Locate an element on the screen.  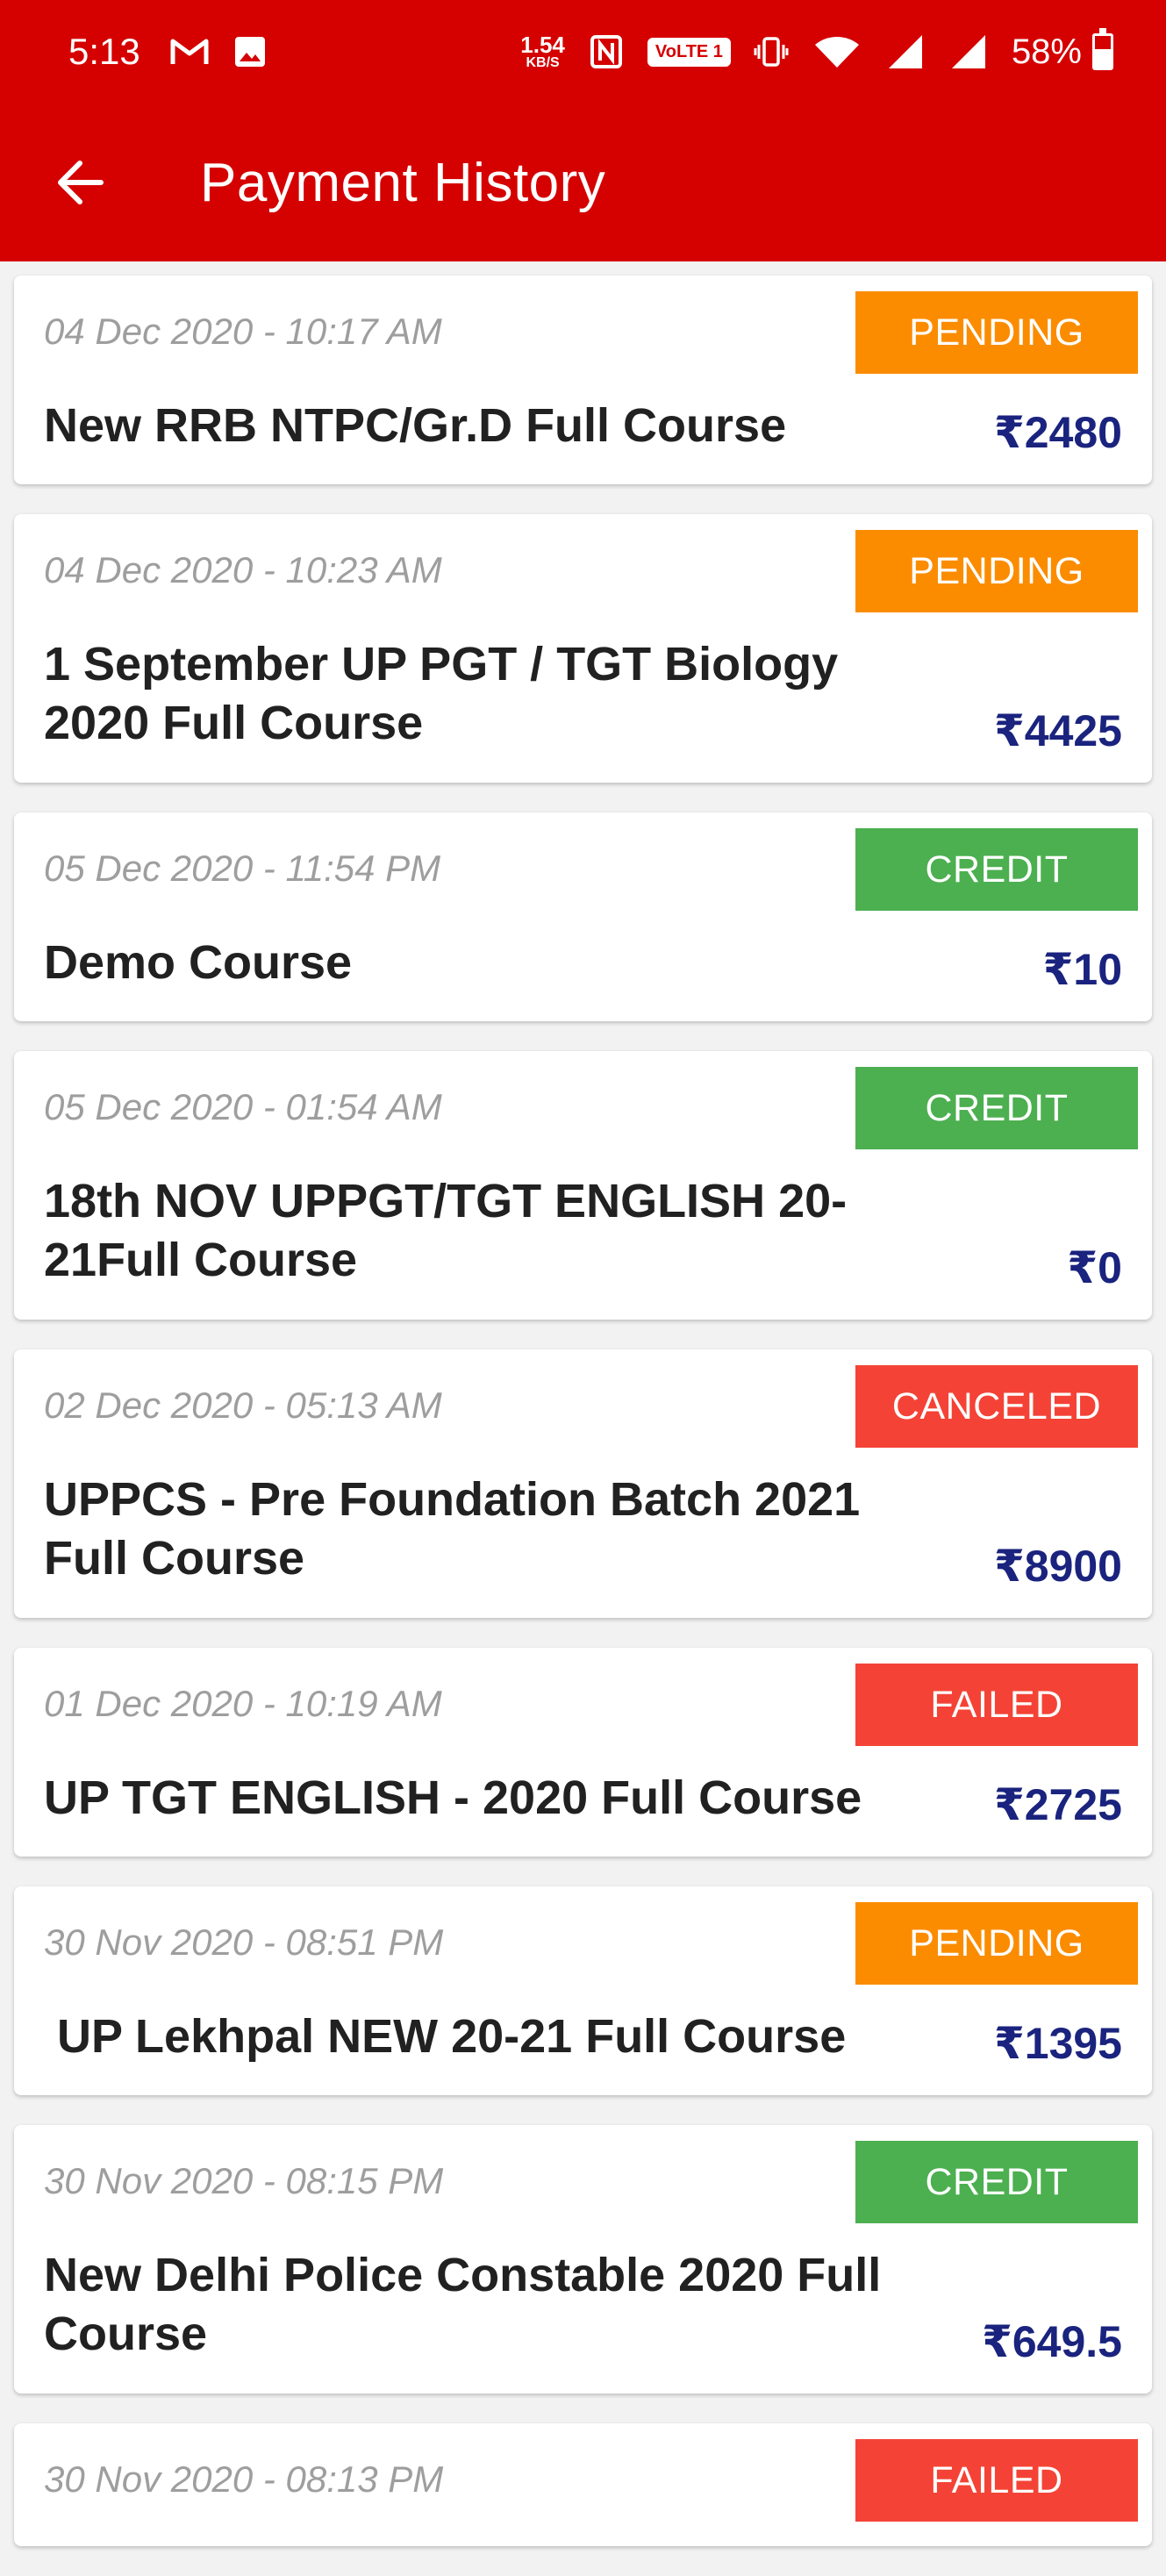
payment-amount: ₹2480 is located at coordinates (1057, 432).